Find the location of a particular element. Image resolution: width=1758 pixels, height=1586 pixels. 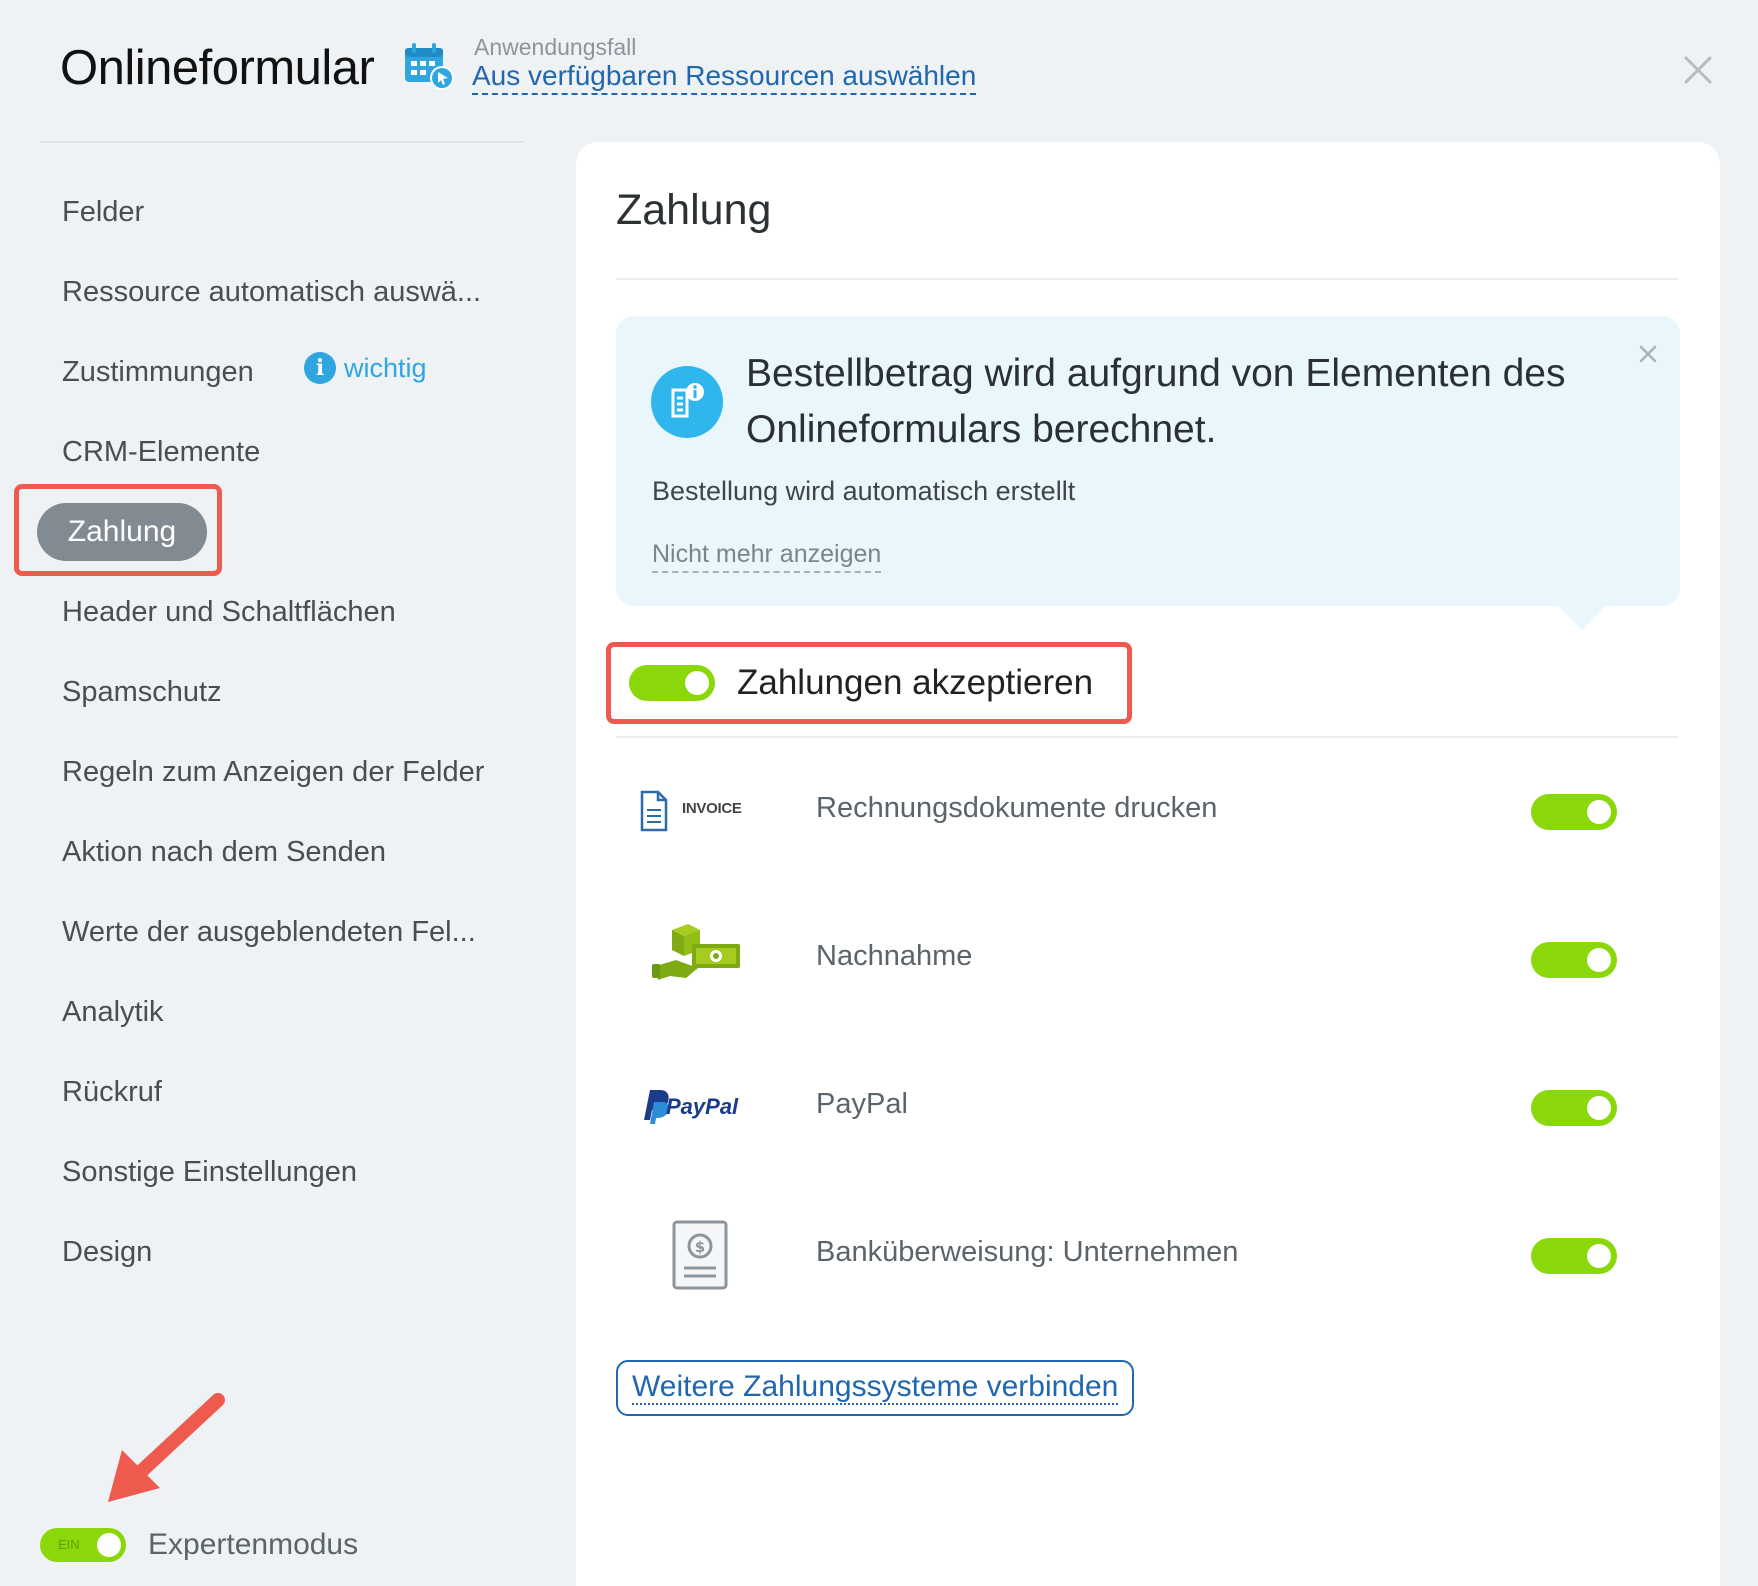

accept-payments-toggle is located at coordinates (672, 683).